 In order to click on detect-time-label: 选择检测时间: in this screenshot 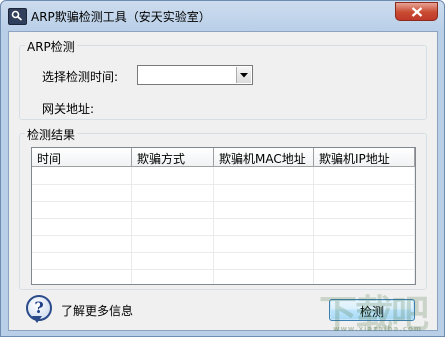, I will do `click(80, 77)`.